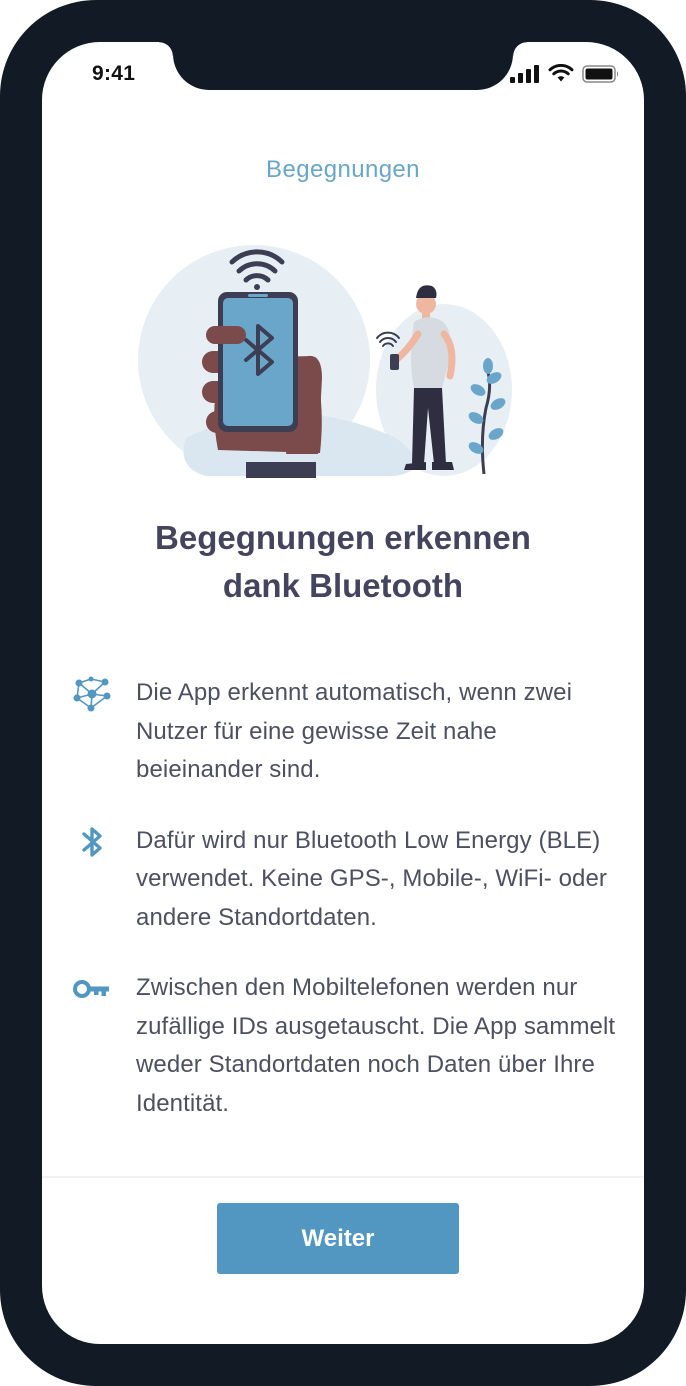 The width and height of the screenshot is (686, 1386). Describe the element at coordinates (114, 73) in the screenshot. I see `status-time: 9:41` at that location.